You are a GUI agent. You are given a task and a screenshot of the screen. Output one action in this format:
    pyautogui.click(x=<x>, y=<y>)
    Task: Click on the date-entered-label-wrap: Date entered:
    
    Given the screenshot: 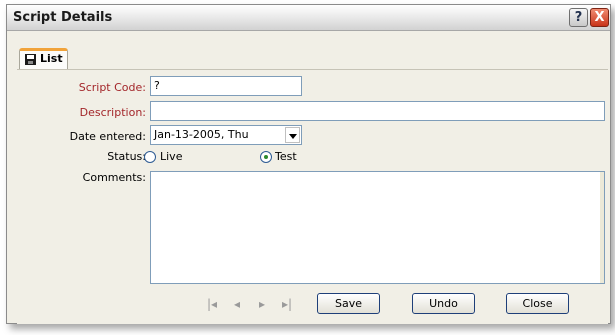 What is the action you would take?
    pyautogui.click(x=81, y=138)
    